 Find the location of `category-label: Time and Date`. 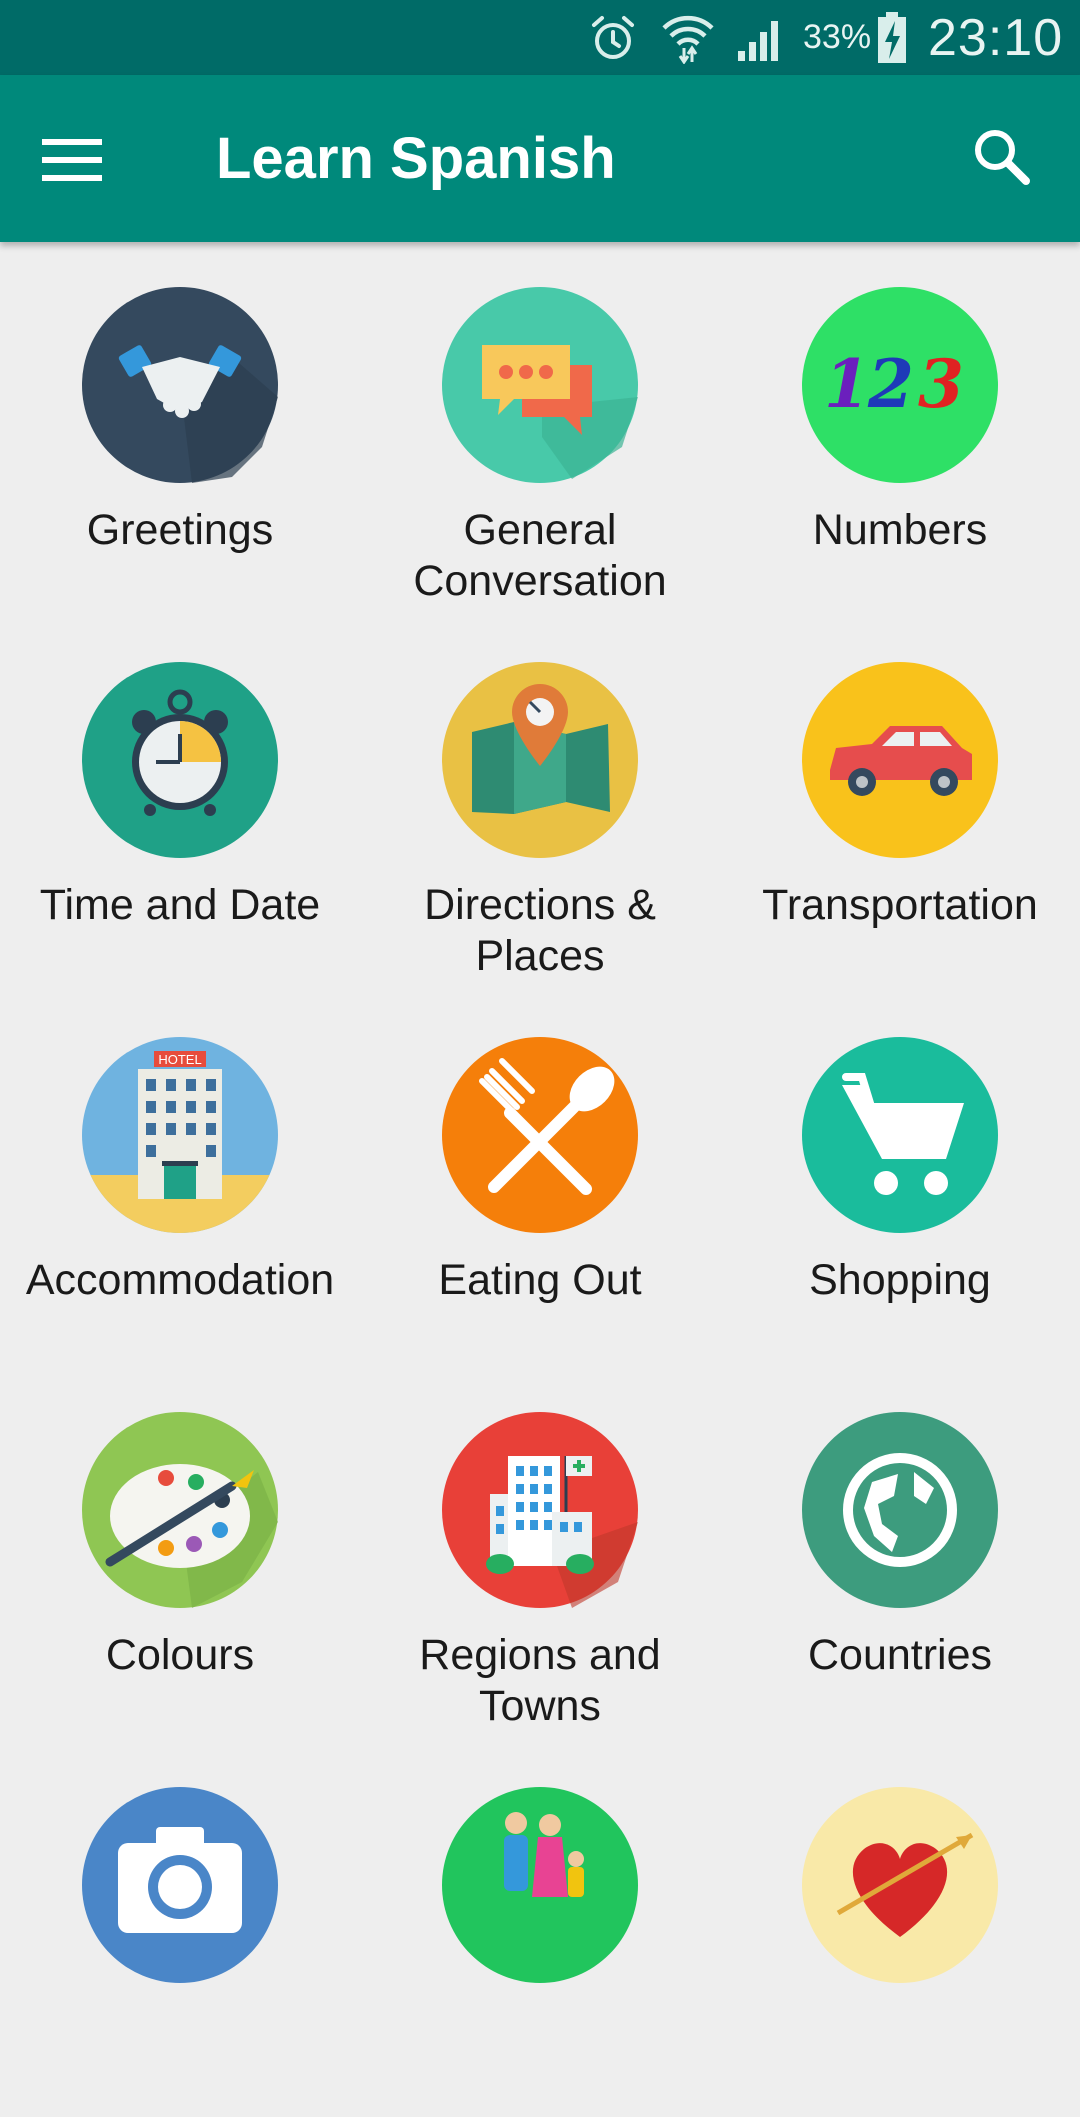

category-label: Time and Date is located at coordinates (180, 905).